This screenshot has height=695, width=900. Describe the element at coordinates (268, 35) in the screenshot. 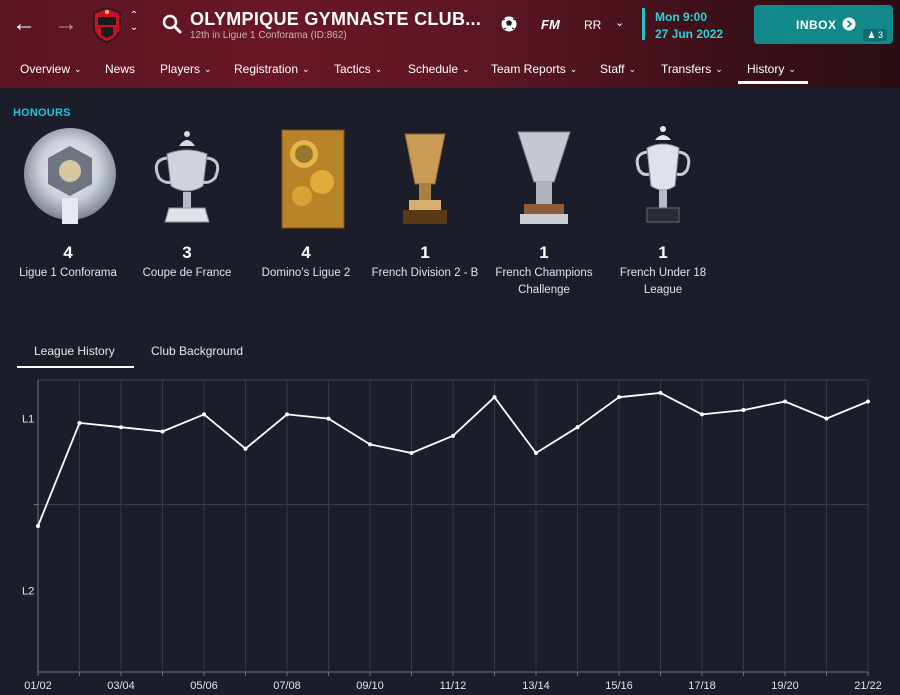

I see `club-subtitle: 12th in Ligue 1 Conforama (ID:862)` at that location.